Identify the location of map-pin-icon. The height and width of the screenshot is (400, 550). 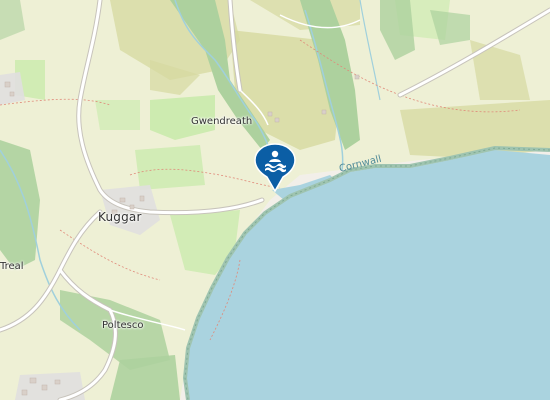
(275, 168).